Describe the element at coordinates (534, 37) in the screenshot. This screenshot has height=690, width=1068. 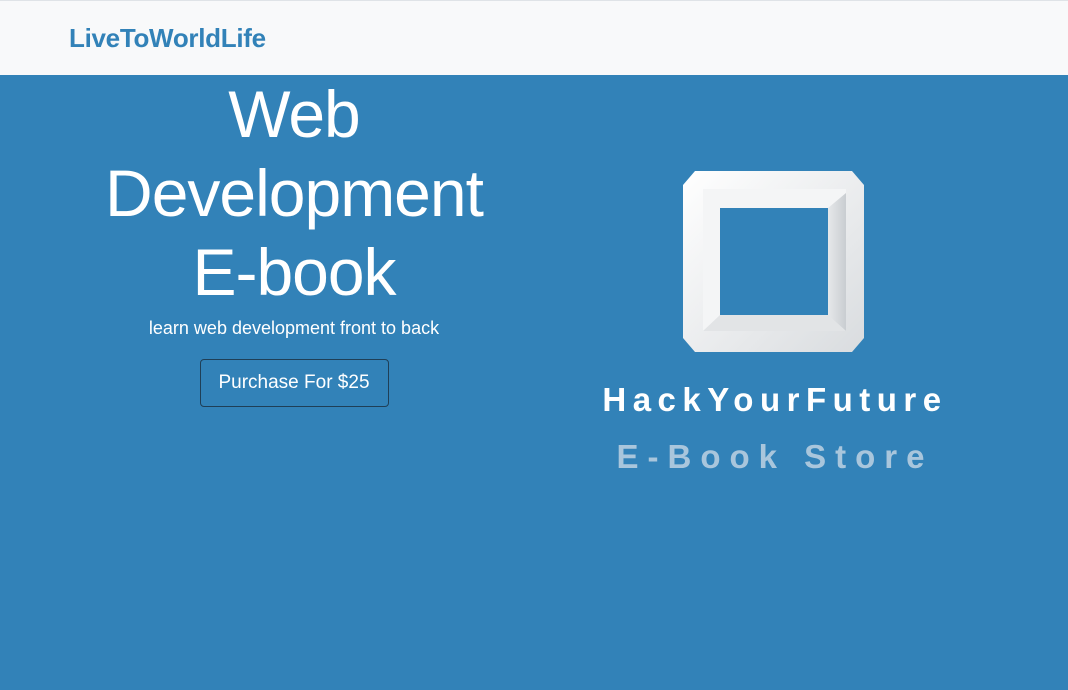
I see `navbar: LiveToWorldLife` at that location.